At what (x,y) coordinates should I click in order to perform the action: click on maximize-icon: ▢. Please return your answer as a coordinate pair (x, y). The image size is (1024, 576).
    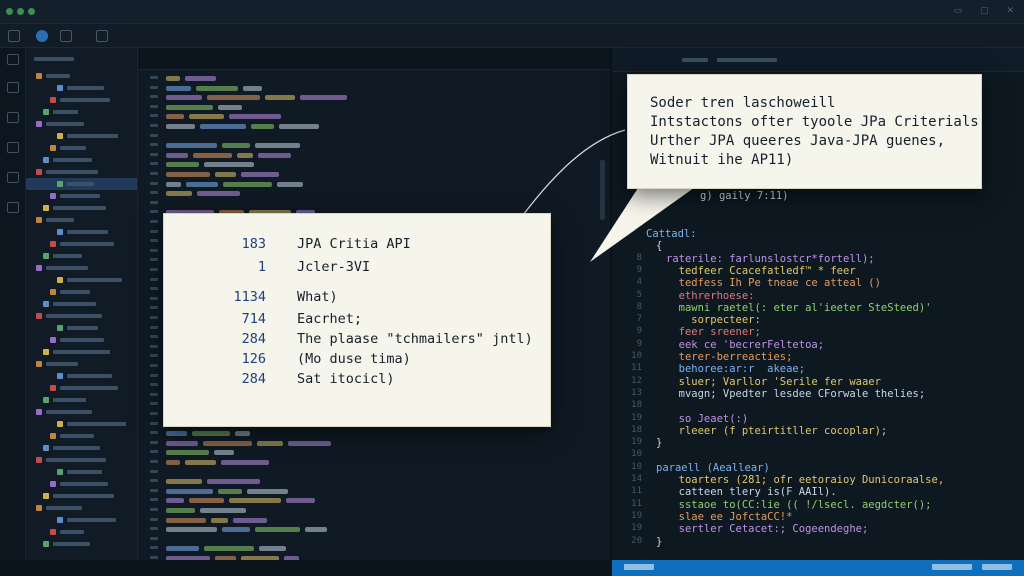
    Looking at the image, I should click on (984, 11).